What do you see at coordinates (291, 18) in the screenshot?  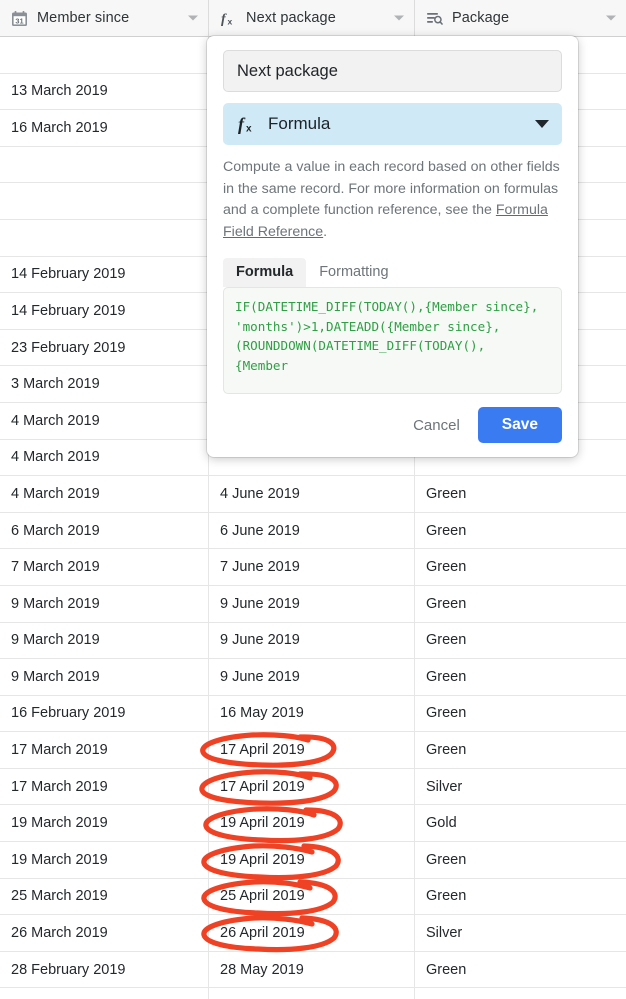 I see `column-header-label: Next package` at bounding box center [291, 18].